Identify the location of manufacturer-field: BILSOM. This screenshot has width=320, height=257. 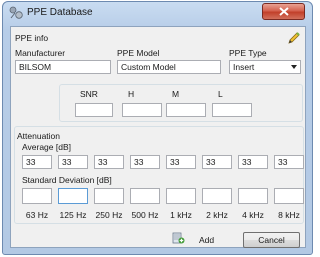
(63, 67).